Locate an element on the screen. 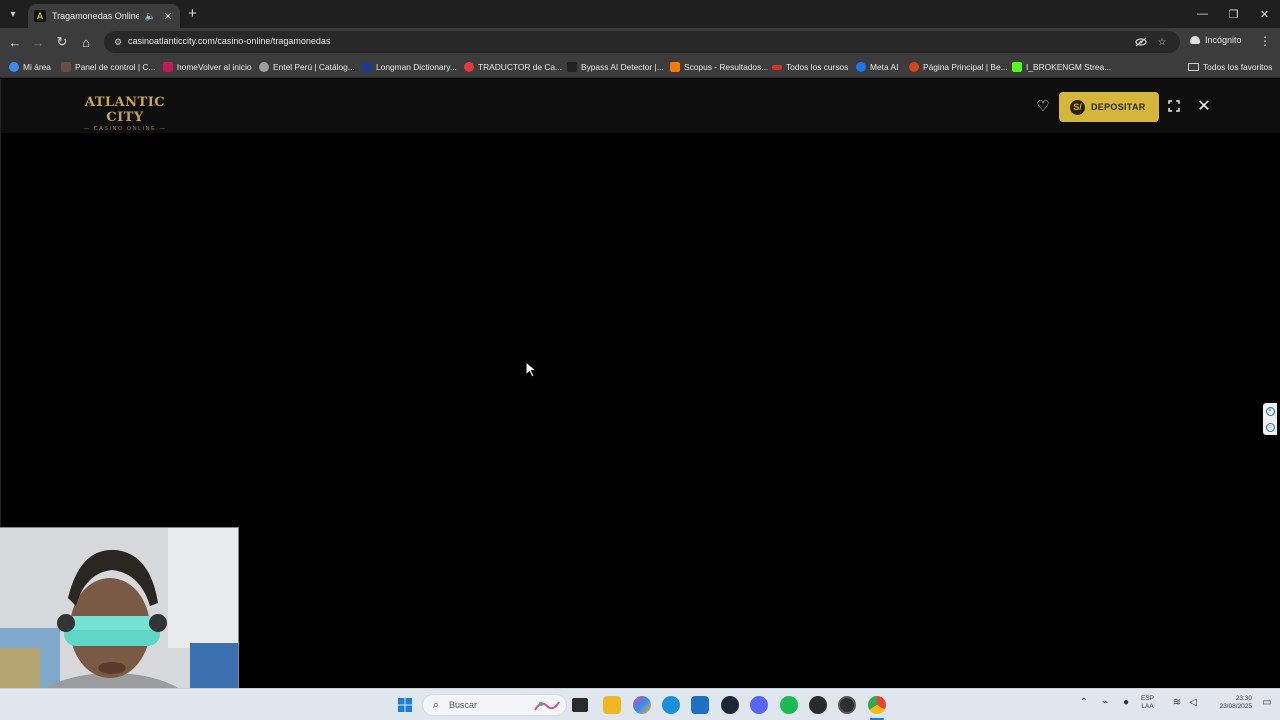 Image resolution: width=1280 pixels, height=720 pixels. incognito-indicator: Incógnito is located at coordinates (1216, 40).